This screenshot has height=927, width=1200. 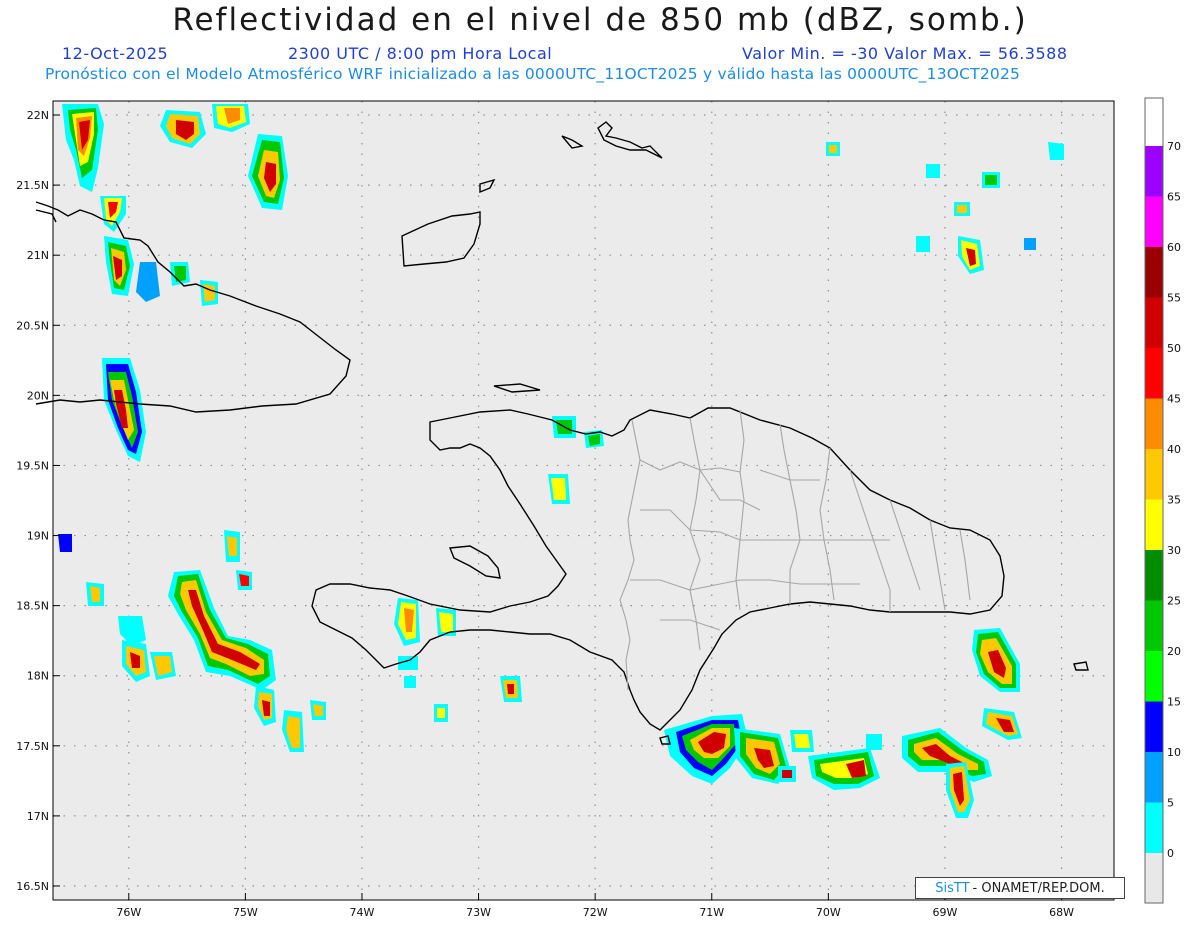 I want to click on lat-label: 18N, so click(x=38, y=676).